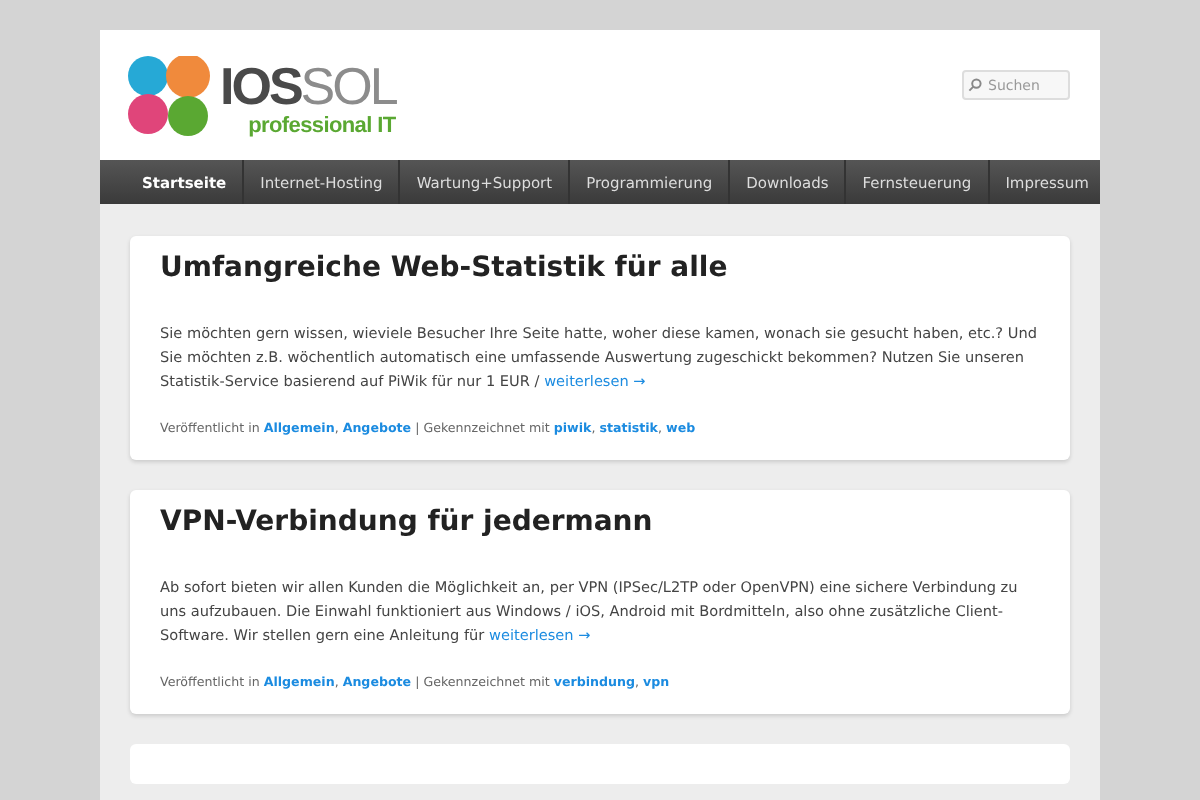  What do you see at coordinates (308, 86) in the screenshot?
I see `logo-wordmark: IOSSOL` at bounding box center [308, 86].